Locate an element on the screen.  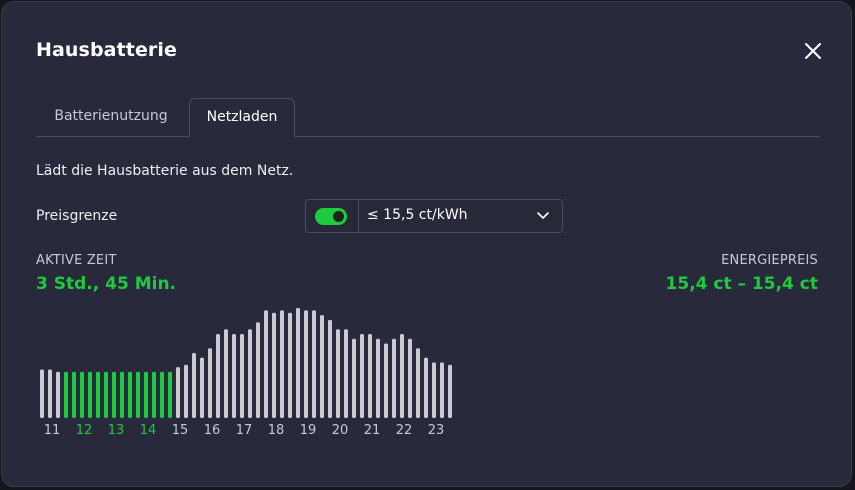
chart-tick-label: 19 is located at coordinates (308, 430).